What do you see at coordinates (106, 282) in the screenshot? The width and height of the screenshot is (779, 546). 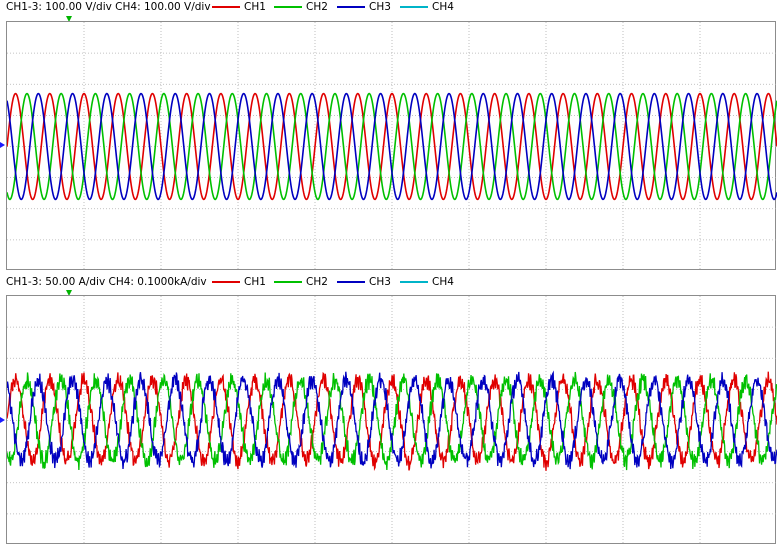 I see `current-scale-label: CH1-3: 50.00 A/div CH4: 0.1000kA/div` at bounding box center [106, 282].